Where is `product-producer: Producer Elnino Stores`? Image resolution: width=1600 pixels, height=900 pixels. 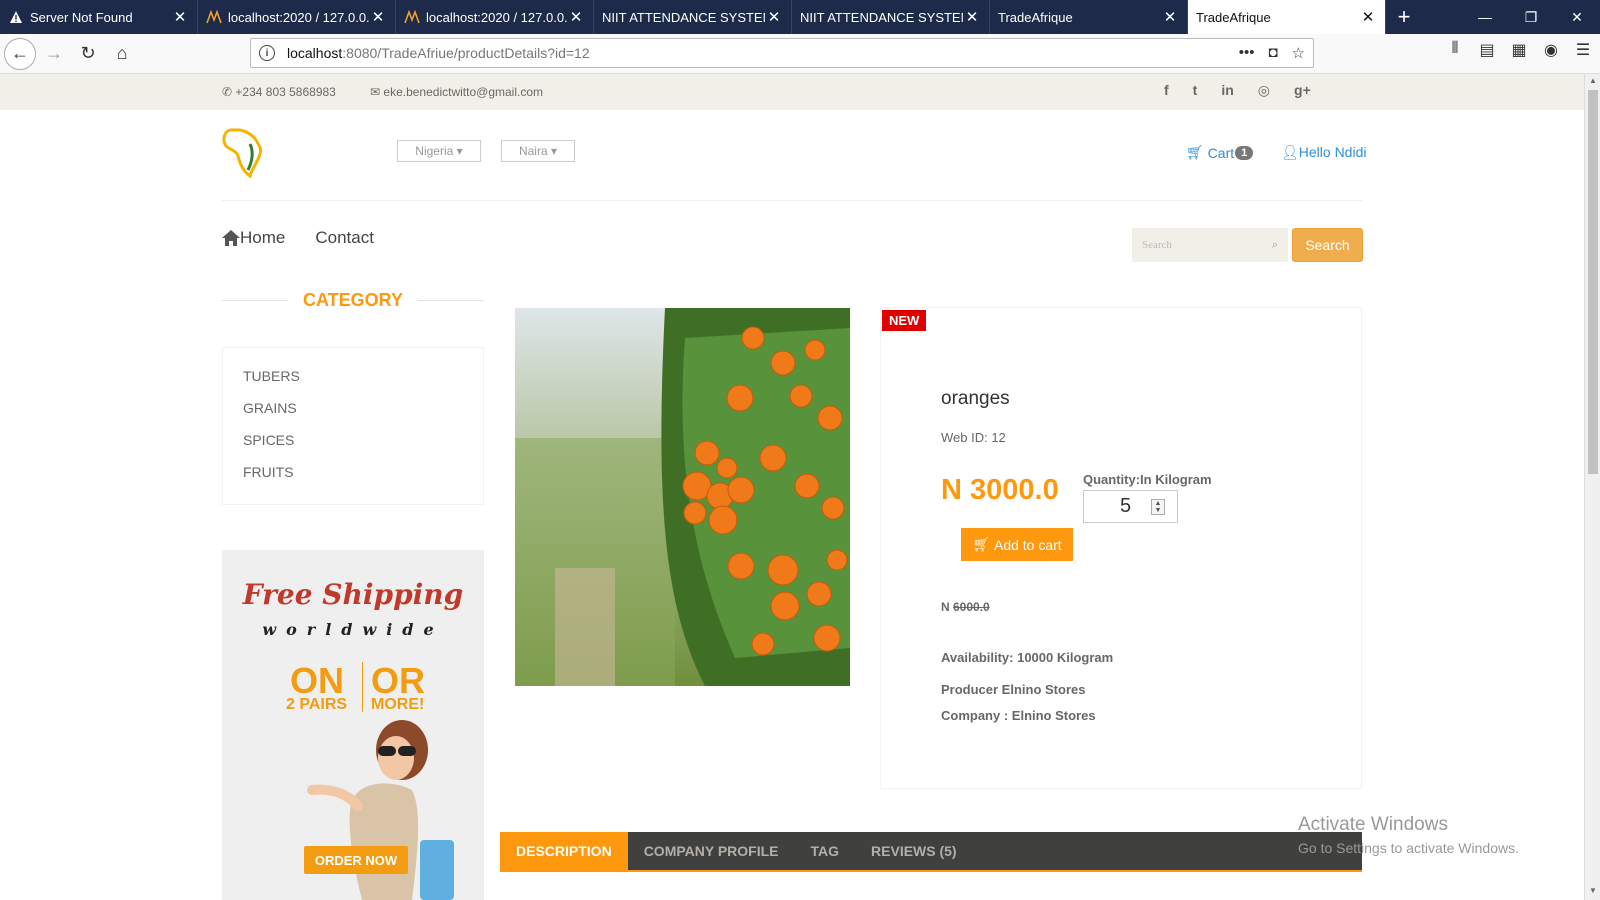
product-producer: Producer Elnino Stores is located at coordinates (1013, 689).